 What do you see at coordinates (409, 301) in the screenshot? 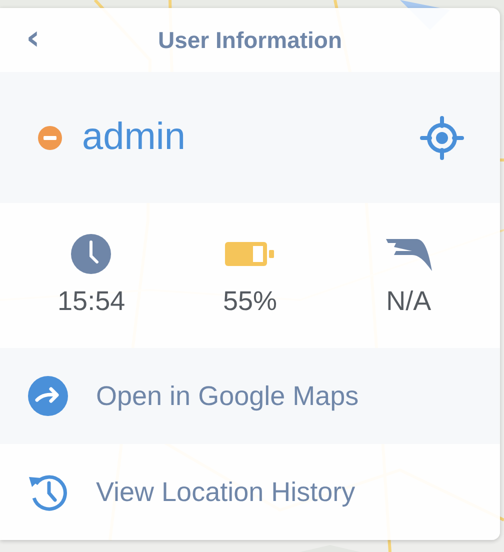
I see `stat-value: N/A` at bounding box center [409, 301].